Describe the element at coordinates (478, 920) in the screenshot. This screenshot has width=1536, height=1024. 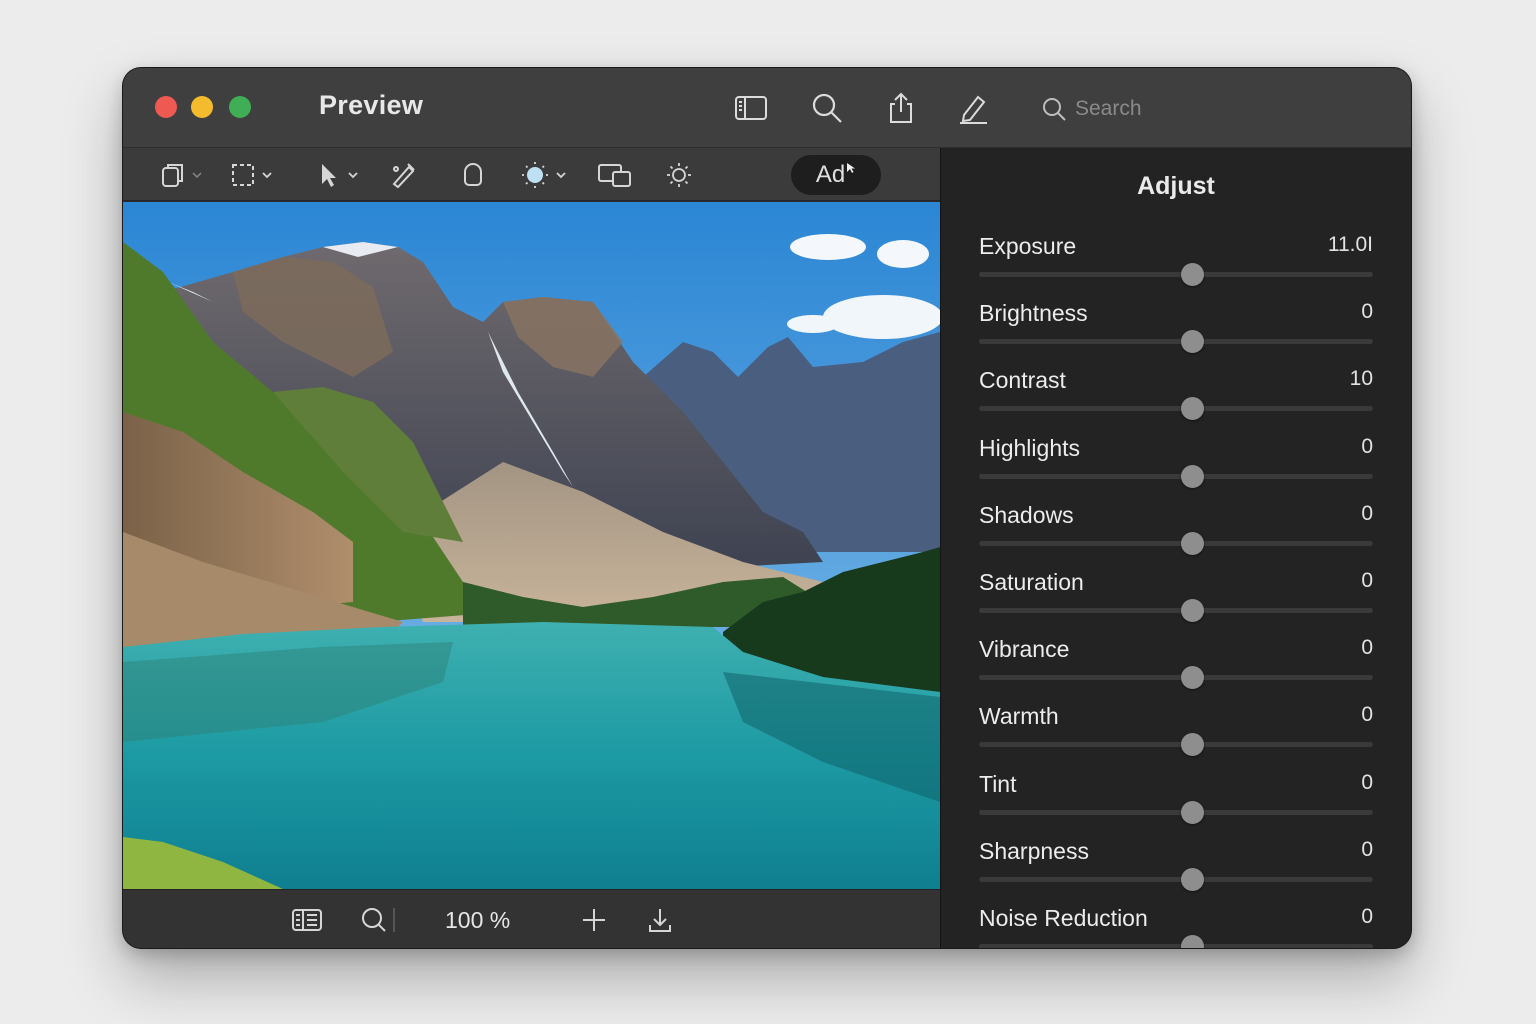
I see `zoom-level: 100 %` at that location.